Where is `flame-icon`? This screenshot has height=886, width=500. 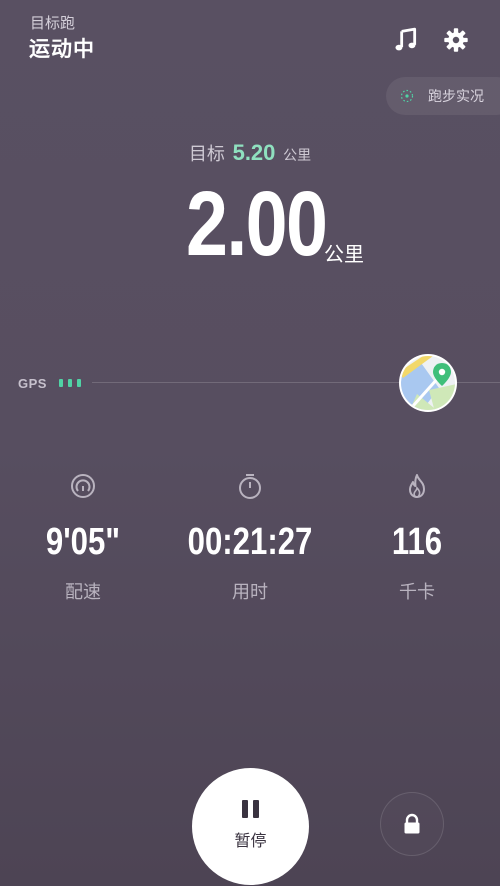 flame-icon is located at coordinates (417, 486).